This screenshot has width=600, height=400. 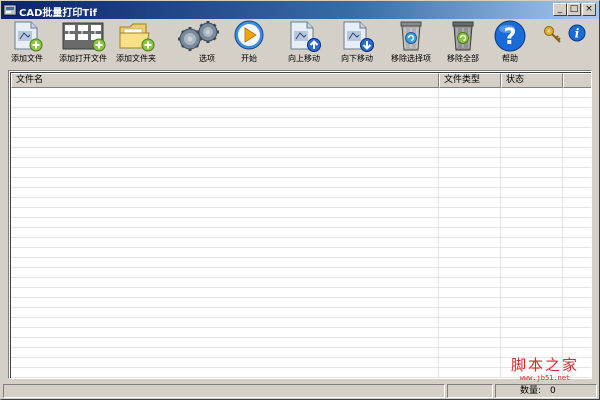 I want to click on recycle-bin-all-icon, so click(x=463, y=36).